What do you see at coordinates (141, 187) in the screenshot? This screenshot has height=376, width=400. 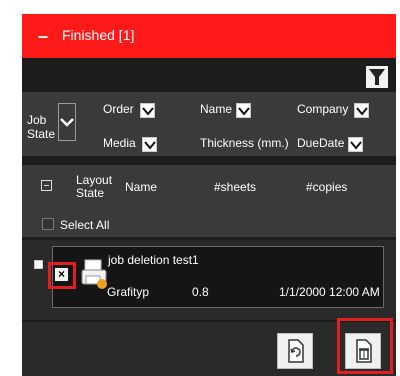 I see `name-column-header: Name` at bounding box center [141, 187].